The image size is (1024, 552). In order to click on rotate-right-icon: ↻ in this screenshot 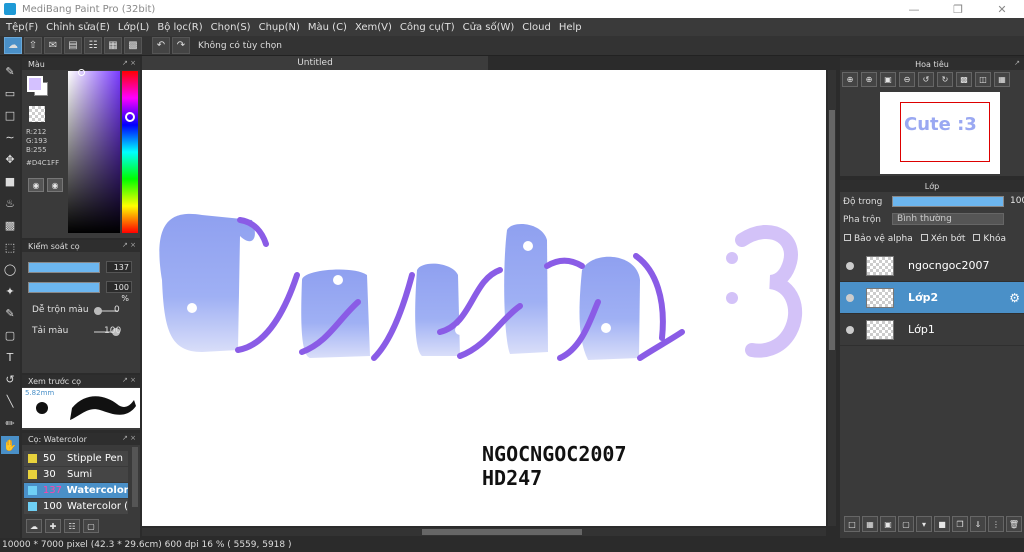, I will do `click(945, 79)`.